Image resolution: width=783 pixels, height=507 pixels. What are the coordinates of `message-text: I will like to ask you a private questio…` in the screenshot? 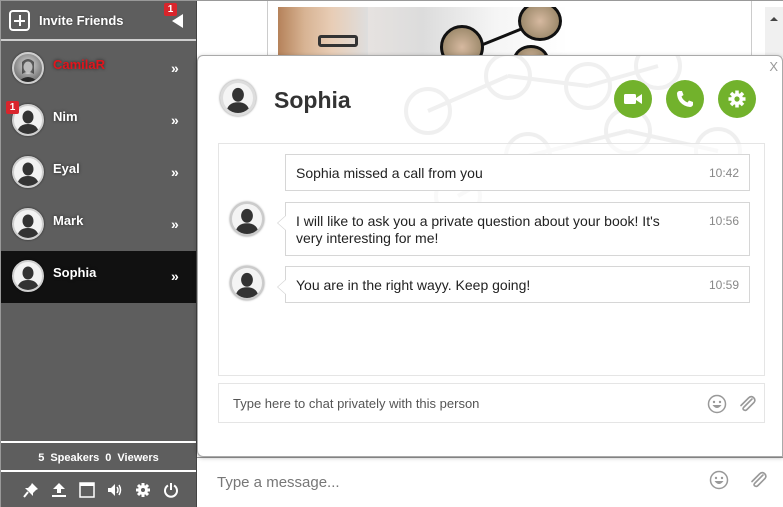 It's located at (478, 229).